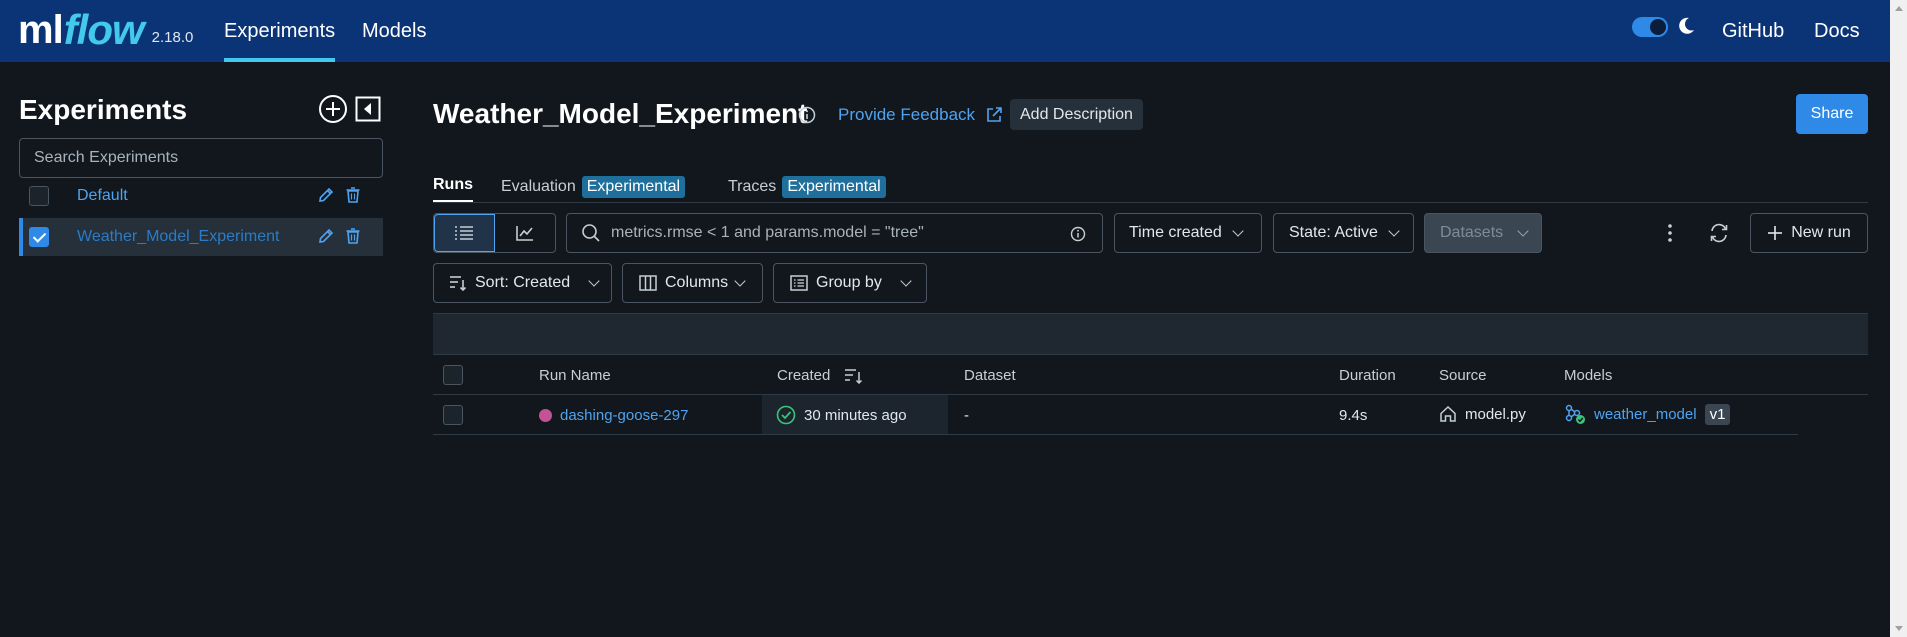 The width and height of the screenshot is (1907, 637). Describe the element at coordinates (394, 31) in the screenshot. I see `nav-models: Models` at that location.